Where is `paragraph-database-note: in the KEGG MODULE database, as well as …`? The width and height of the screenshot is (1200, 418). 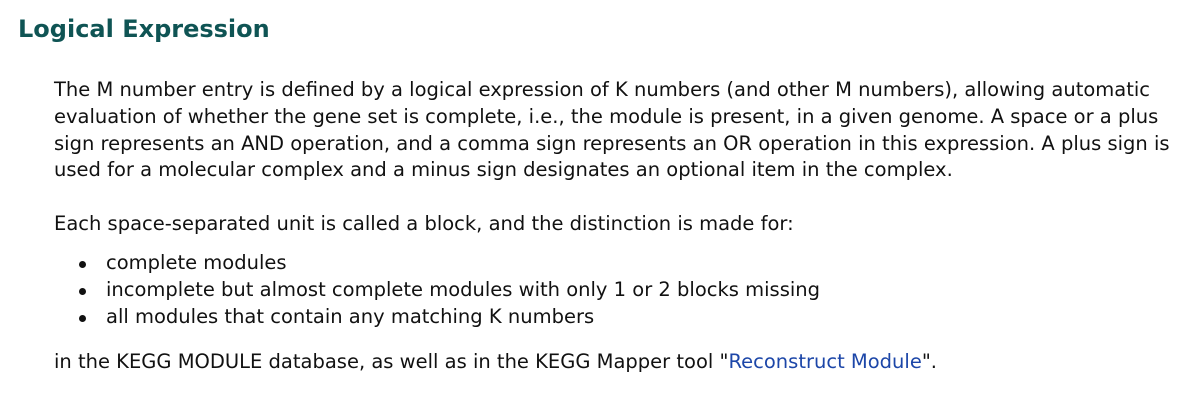
paragraph-database-note: in the KEGG MODULE database, as well as … is located at coordinates (624, 362).